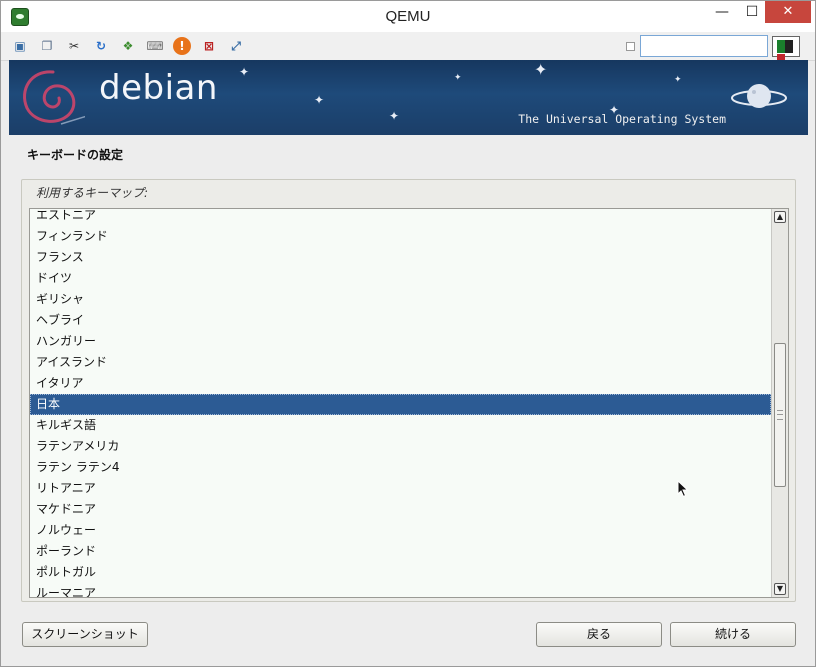 Image resolution: width=816 pixels, height=667 pixels. Describe the element at coordinates (75, 155) in the screenshot. I see `page-title: キーボードの設定` at that location.